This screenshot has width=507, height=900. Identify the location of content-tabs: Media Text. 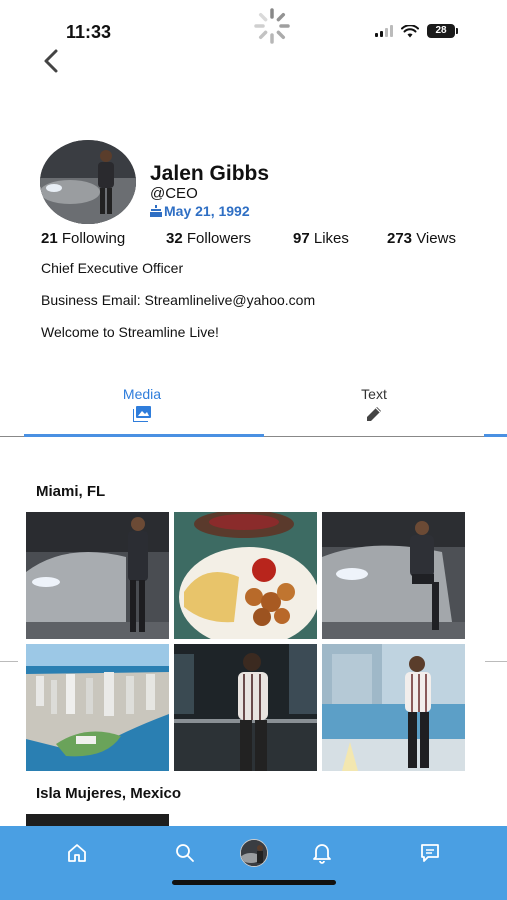
(253, 412).